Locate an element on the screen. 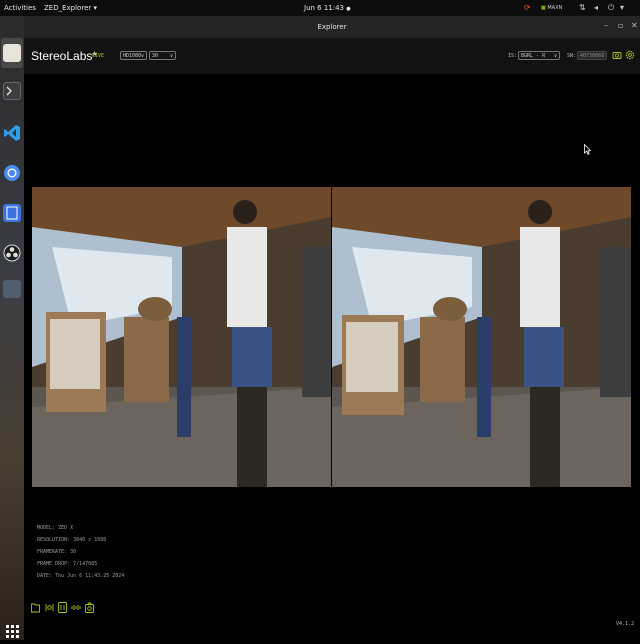  vscode-icon is located at coordinates (12, 133).